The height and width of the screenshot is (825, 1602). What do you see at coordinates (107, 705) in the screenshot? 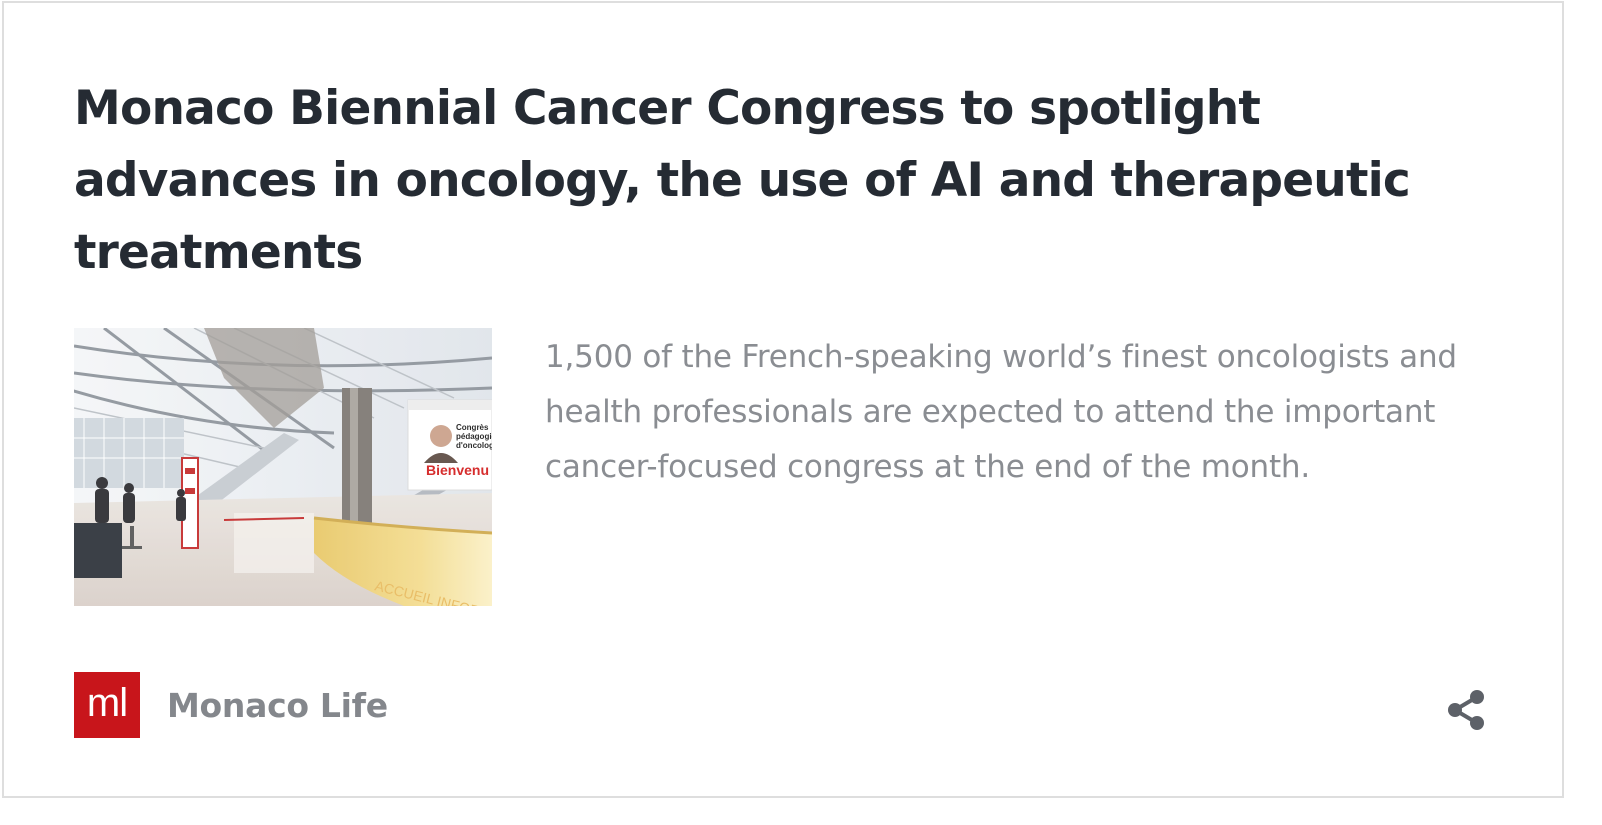
I see `publisher-logo: ml` at bounding box center [107, 705].